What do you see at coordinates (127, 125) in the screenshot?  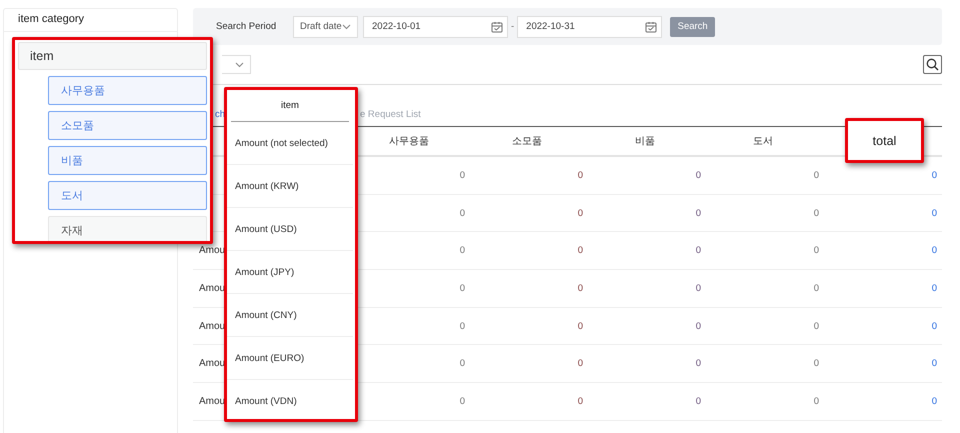 I see `category-item: 소모품` at bounding box center [127, 125].